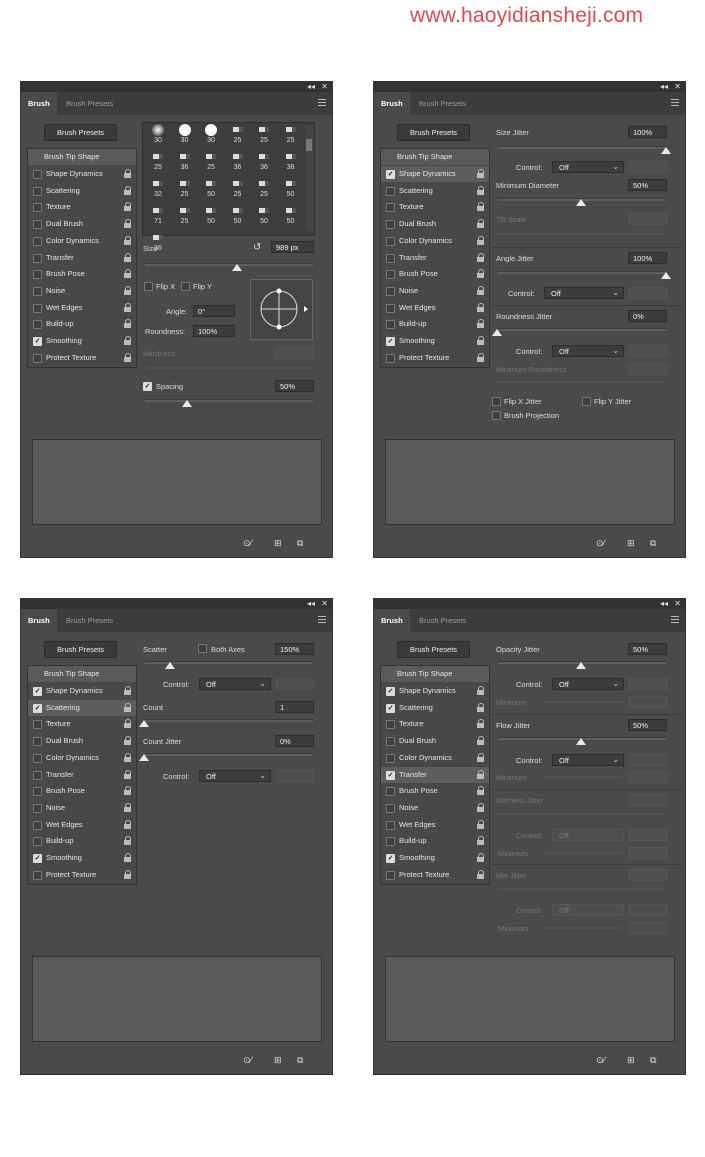 This screenshot has height=1157, width=705. What do you see at coordinates (235, 684) in the screenshot?
I see `scatter-control-select: Off ⌄` at bounding box center [235, 684].